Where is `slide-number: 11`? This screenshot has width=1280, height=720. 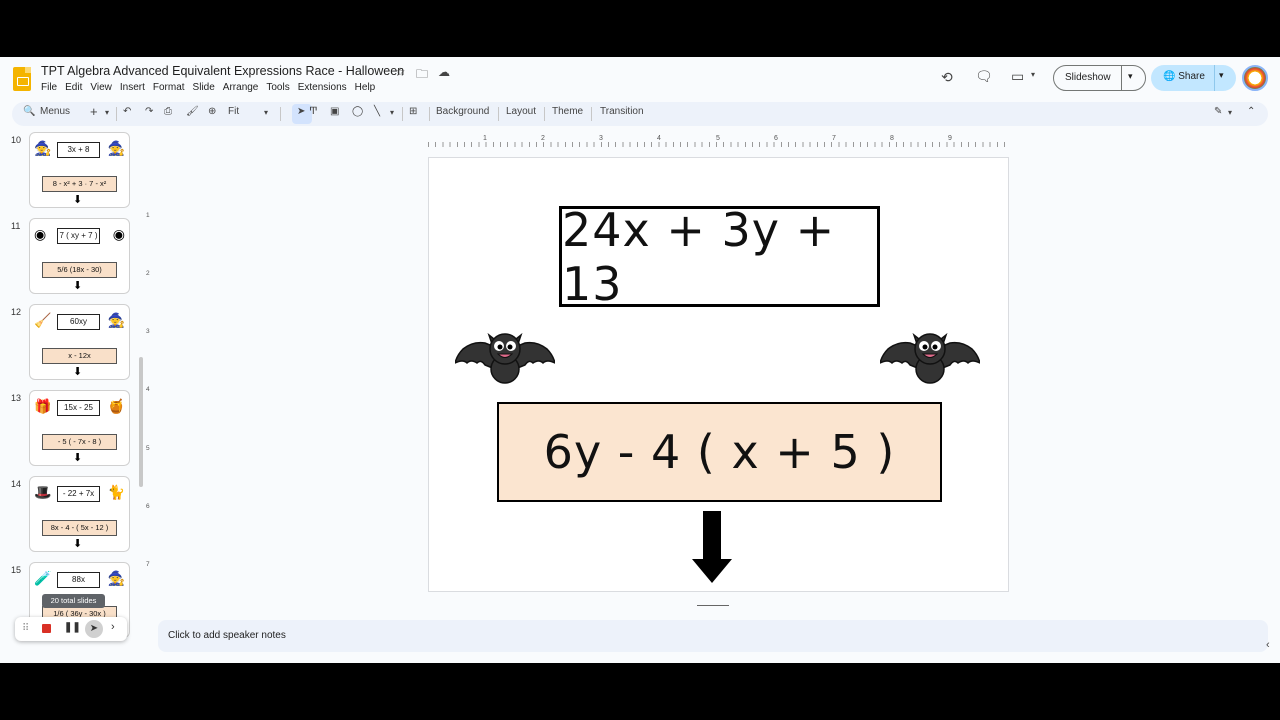
slide-number: 11 is located at coordinates (16, 226).